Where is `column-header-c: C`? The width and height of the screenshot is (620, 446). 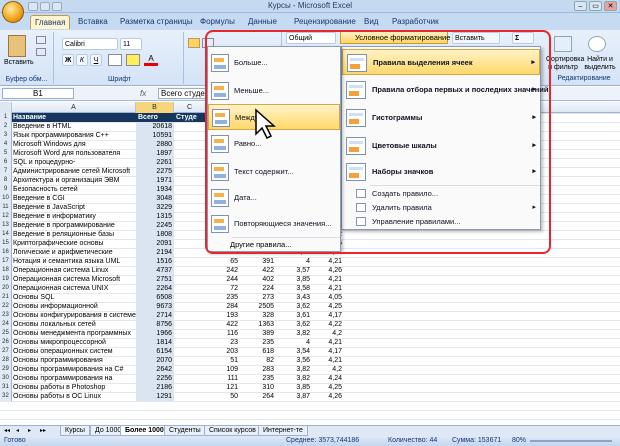 column-header-c: C is located at coordinates (190, 107).